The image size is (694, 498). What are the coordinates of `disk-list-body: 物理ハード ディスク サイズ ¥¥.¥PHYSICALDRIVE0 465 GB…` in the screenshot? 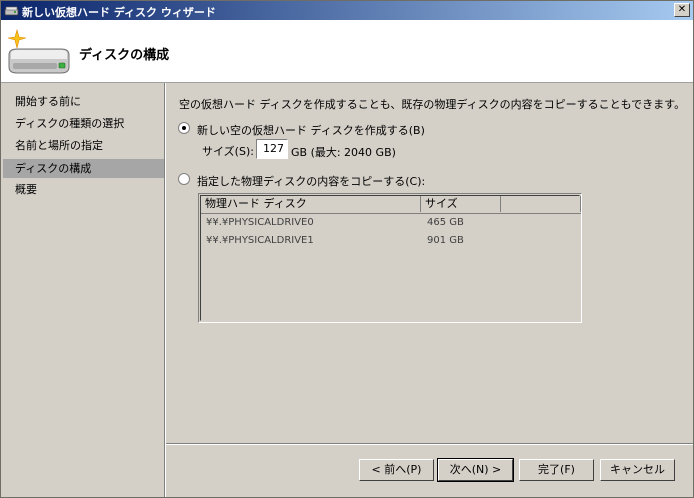 It's located at (390, 258).